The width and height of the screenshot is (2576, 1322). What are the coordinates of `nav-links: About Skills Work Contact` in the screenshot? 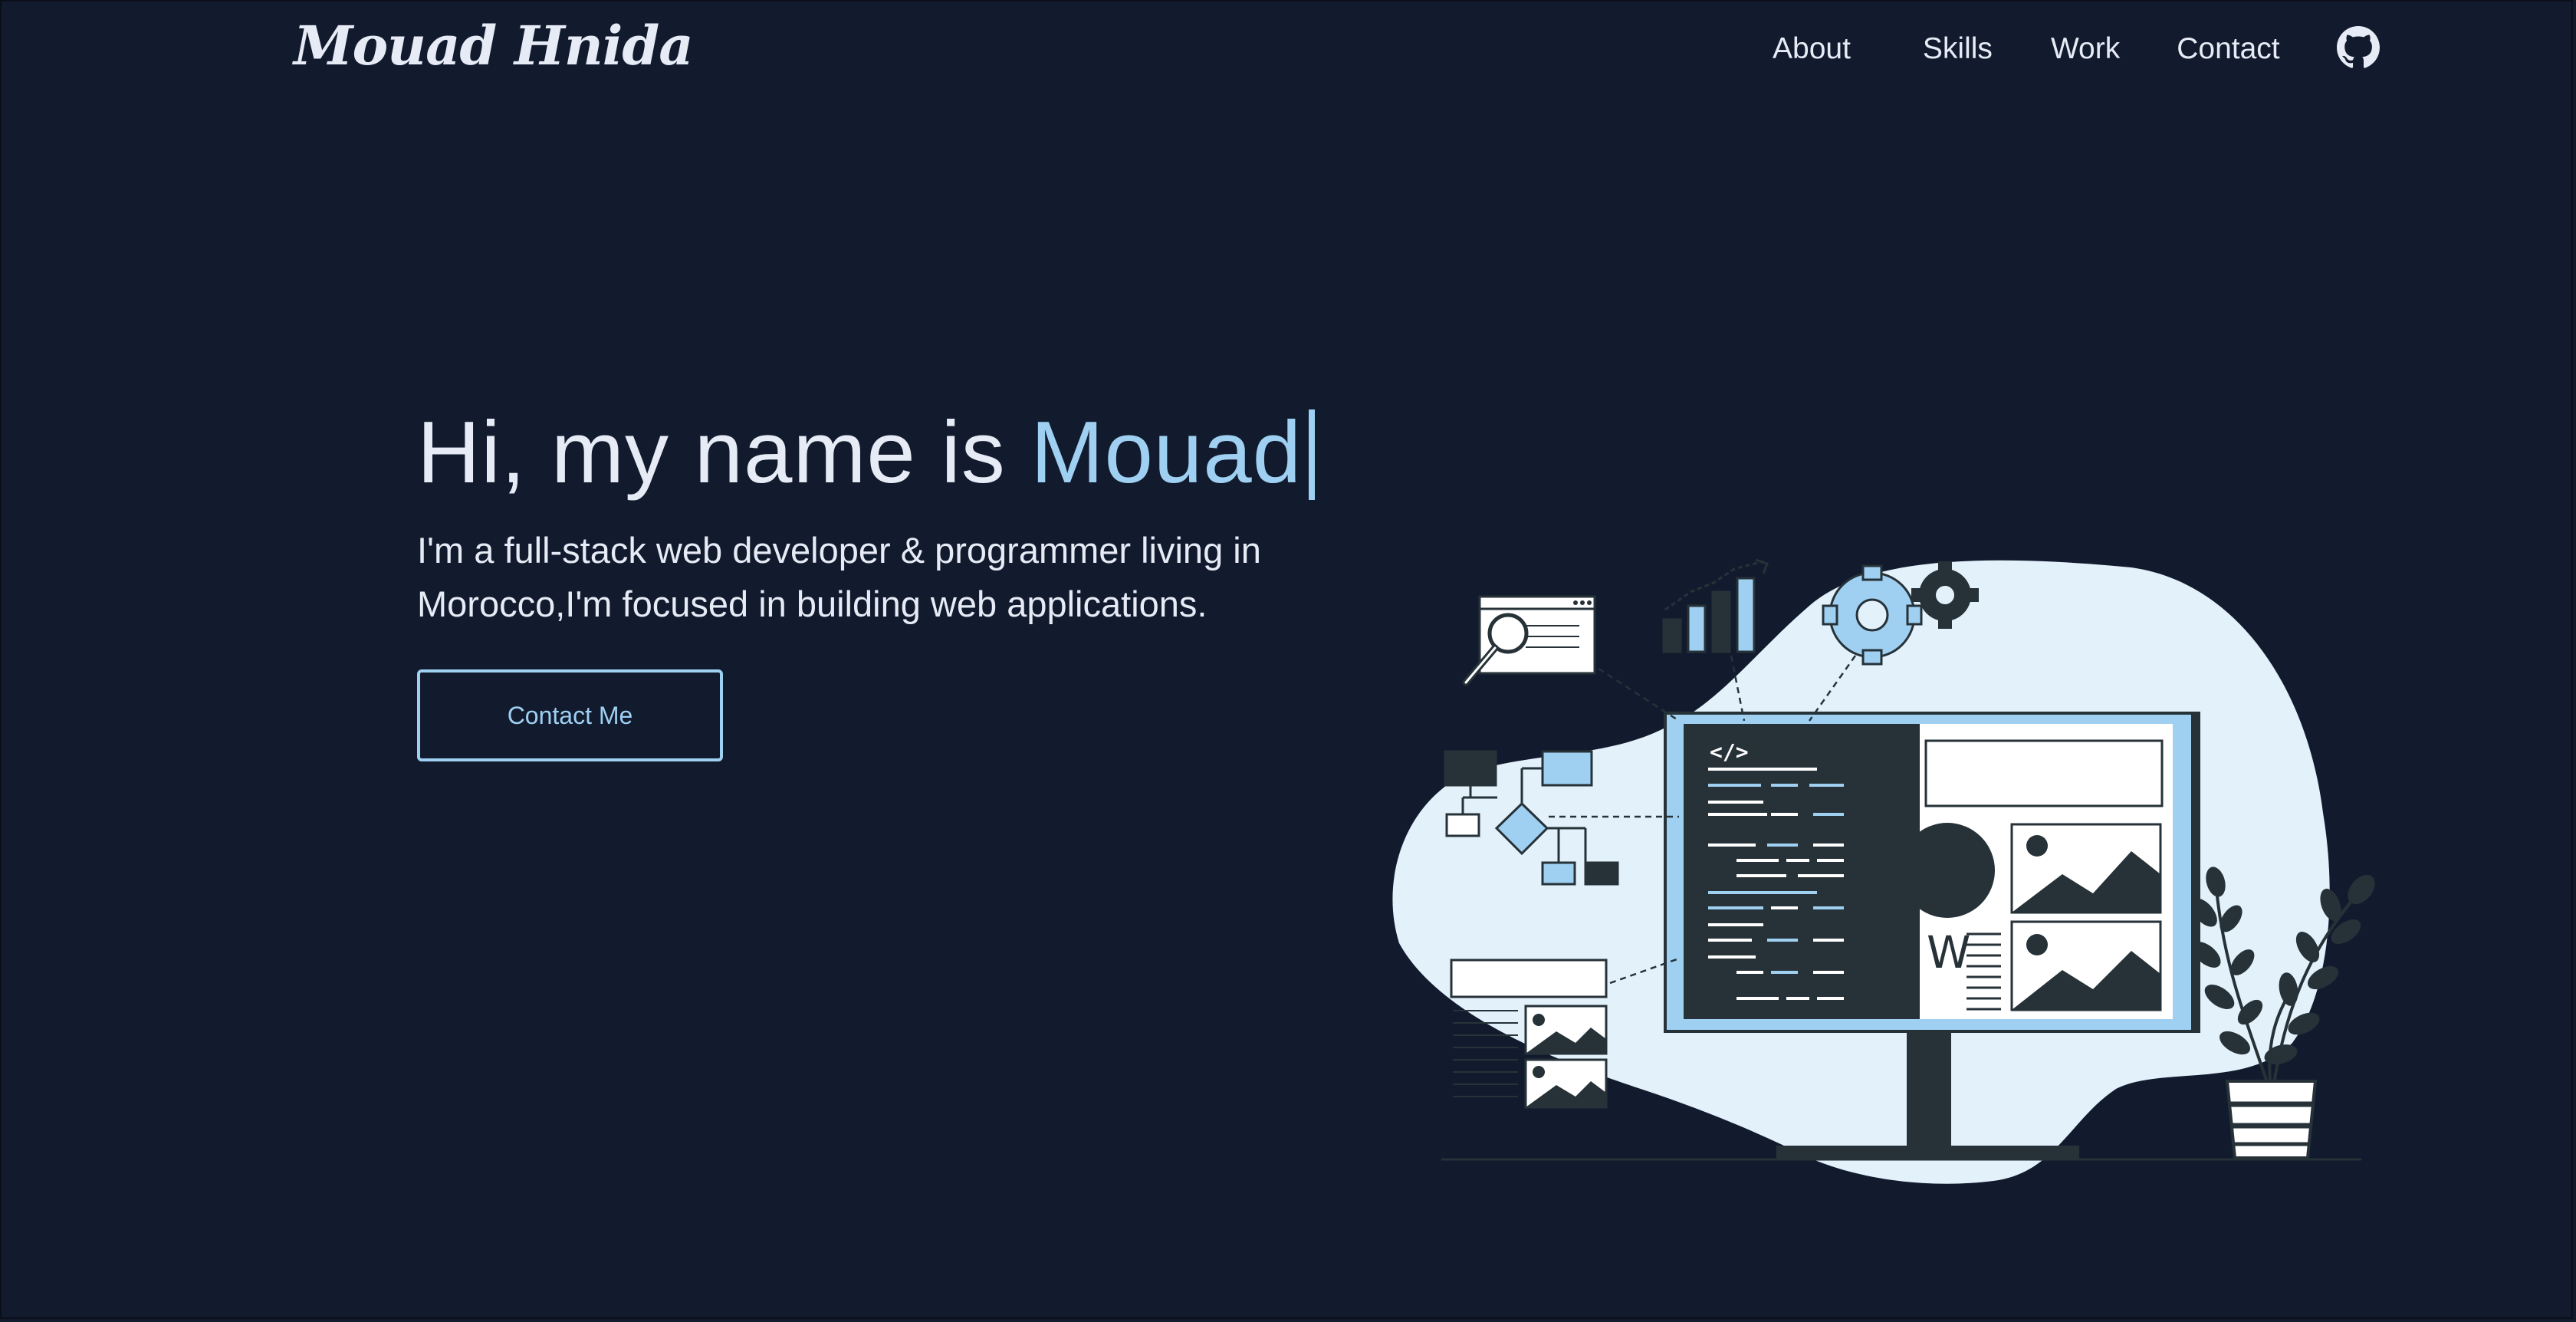 It's located at (2077, 47).